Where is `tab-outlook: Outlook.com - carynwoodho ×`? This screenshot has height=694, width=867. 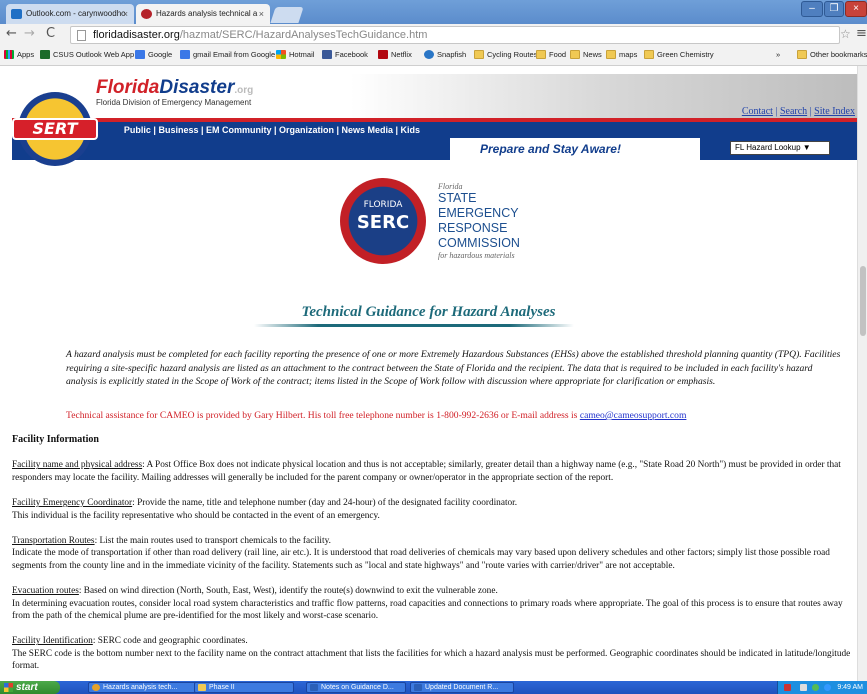
tab-outlook: Outlook.com - carynwoodho × is located at coordinates (70, 14).